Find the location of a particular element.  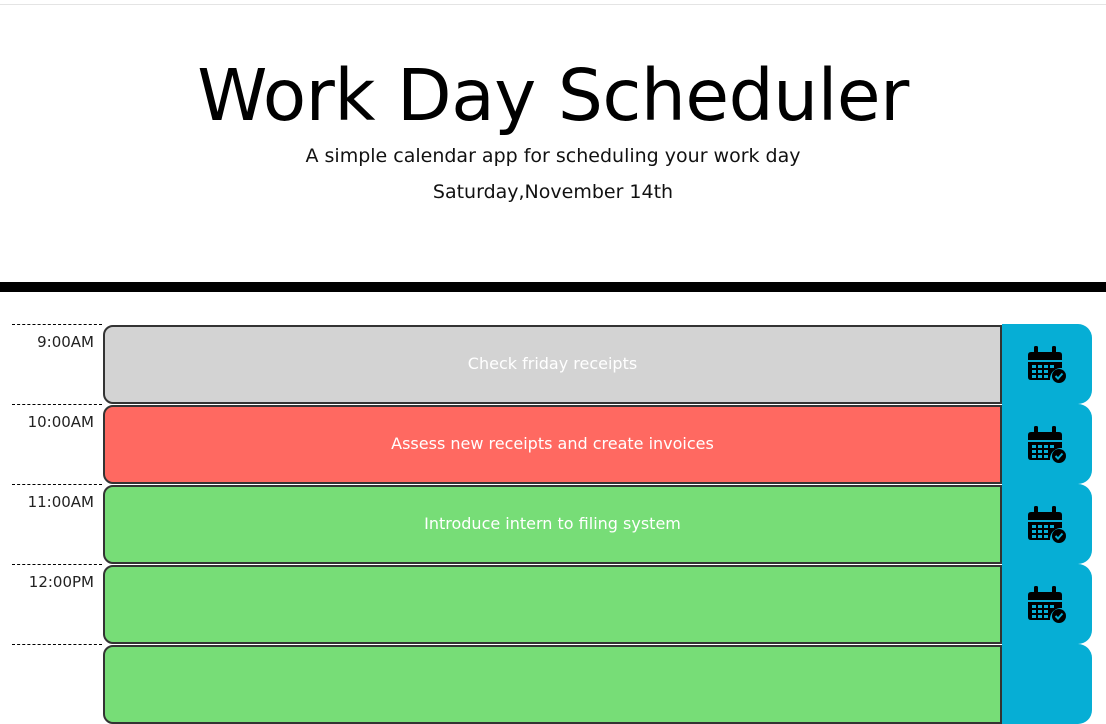

hour-label: 11:00AM is located at coordinates (57, 524).